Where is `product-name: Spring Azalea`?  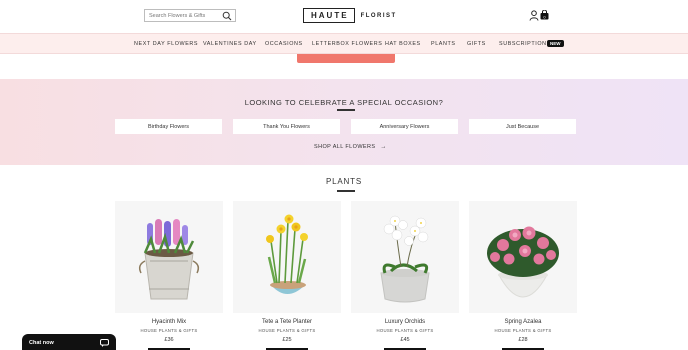 product-name: Spring Azalea is located at coordinates (523, 322).